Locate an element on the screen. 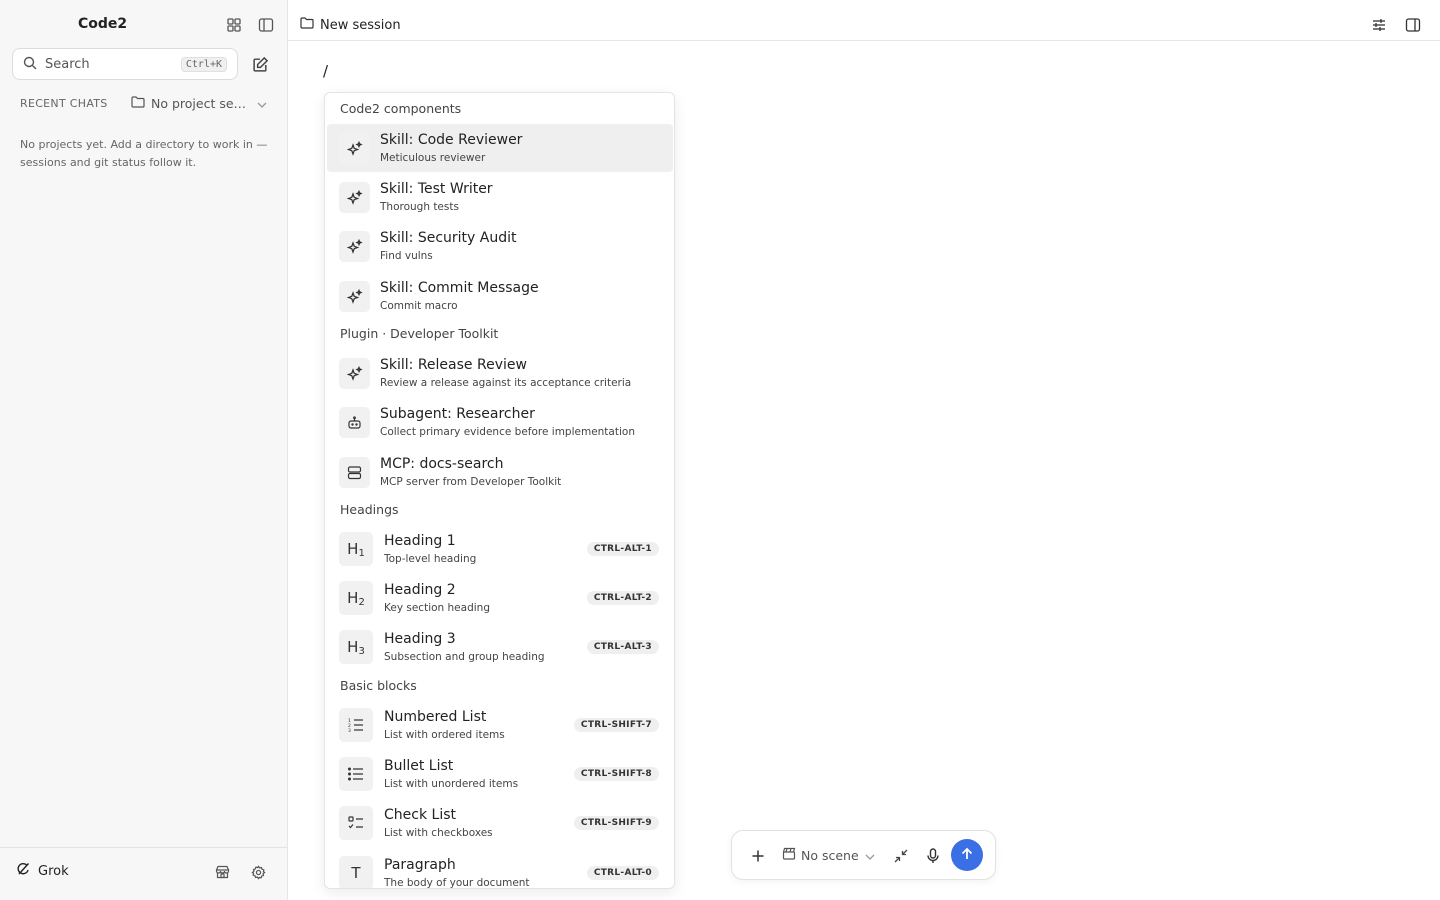 This screenshot has height=900, width=1440. menu-item-description: Thorough tests is located at coordinates (419, 207).